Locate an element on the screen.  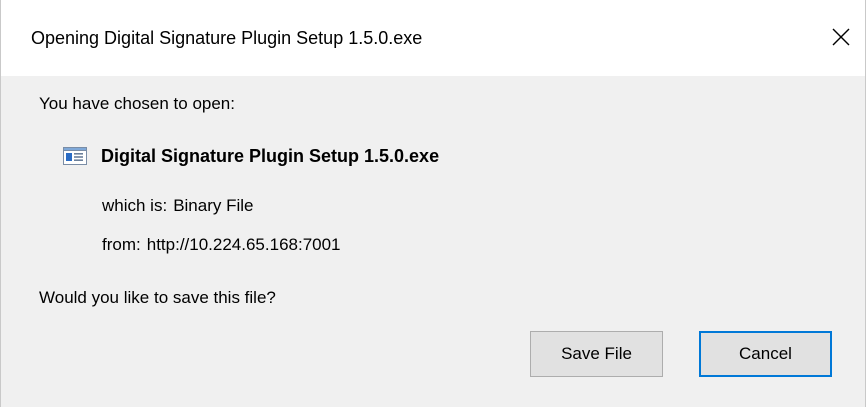
save-file-button: Save File is located at coordinates (596, 354).